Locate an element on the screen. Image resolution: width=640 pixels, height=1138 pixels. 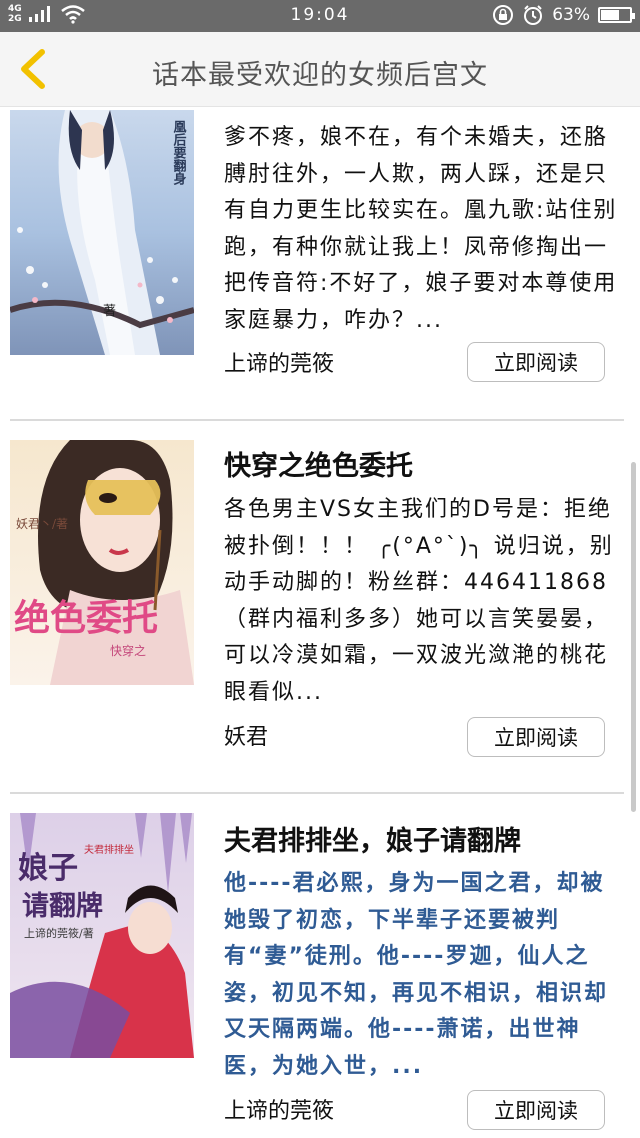
cover-author: 上谛的莞筱/著 is located at coordinates (59, 933).